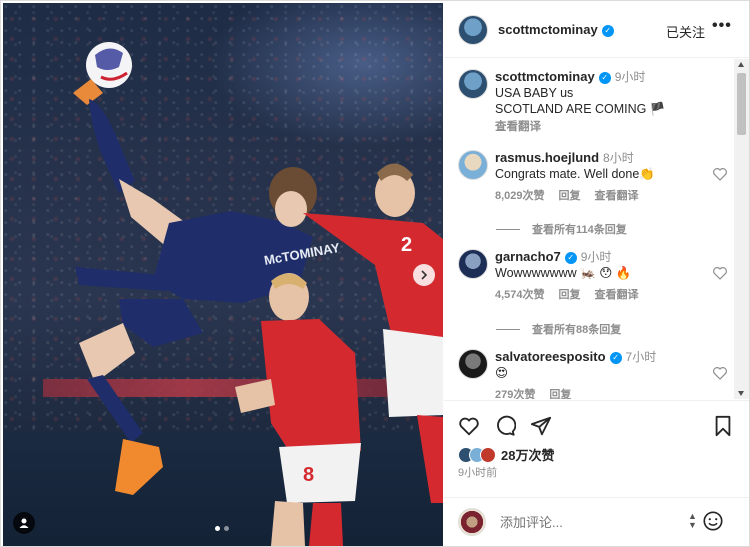 The width and height of the screenshot is (750, 547). I want to click on commenter-username: garnacho7, so click(528, 256).